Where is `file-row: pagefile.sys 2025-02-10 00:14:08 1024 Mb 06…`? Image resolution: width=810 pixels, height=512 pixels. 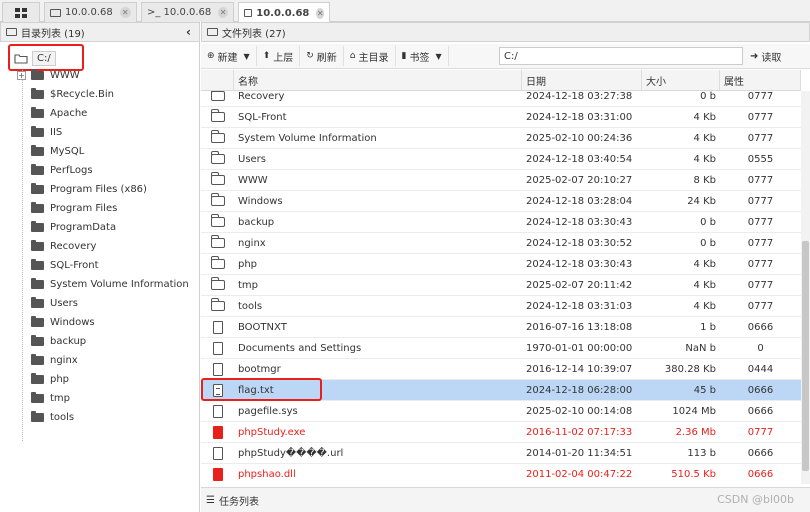 file-row: pagefile.sys 2025-02-10 00:14:08 1024 Mb 06… is located at coordinates (501, 411).